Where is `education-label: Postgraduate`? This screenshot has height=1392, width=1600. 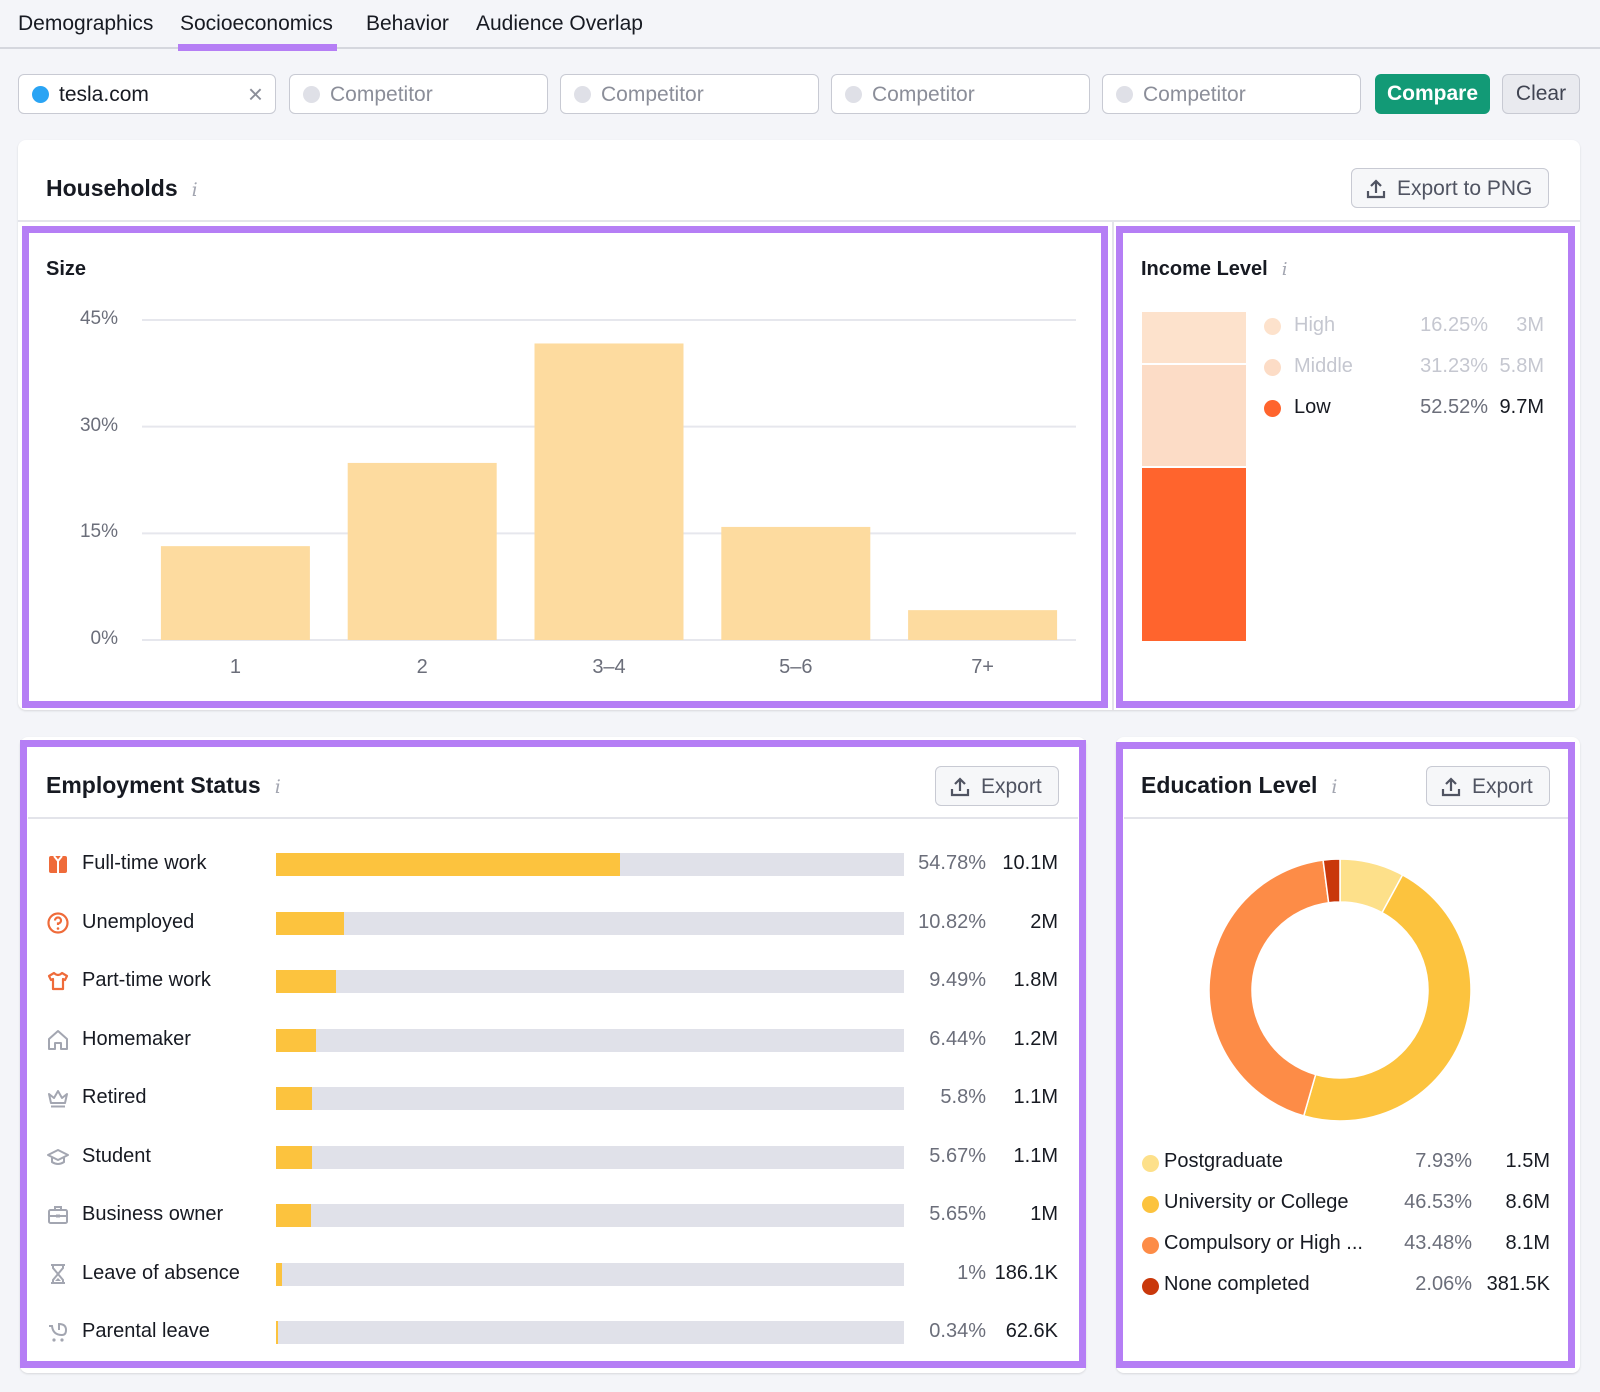 education-label: Postgraduate is located at coordinates (1223, 1161).